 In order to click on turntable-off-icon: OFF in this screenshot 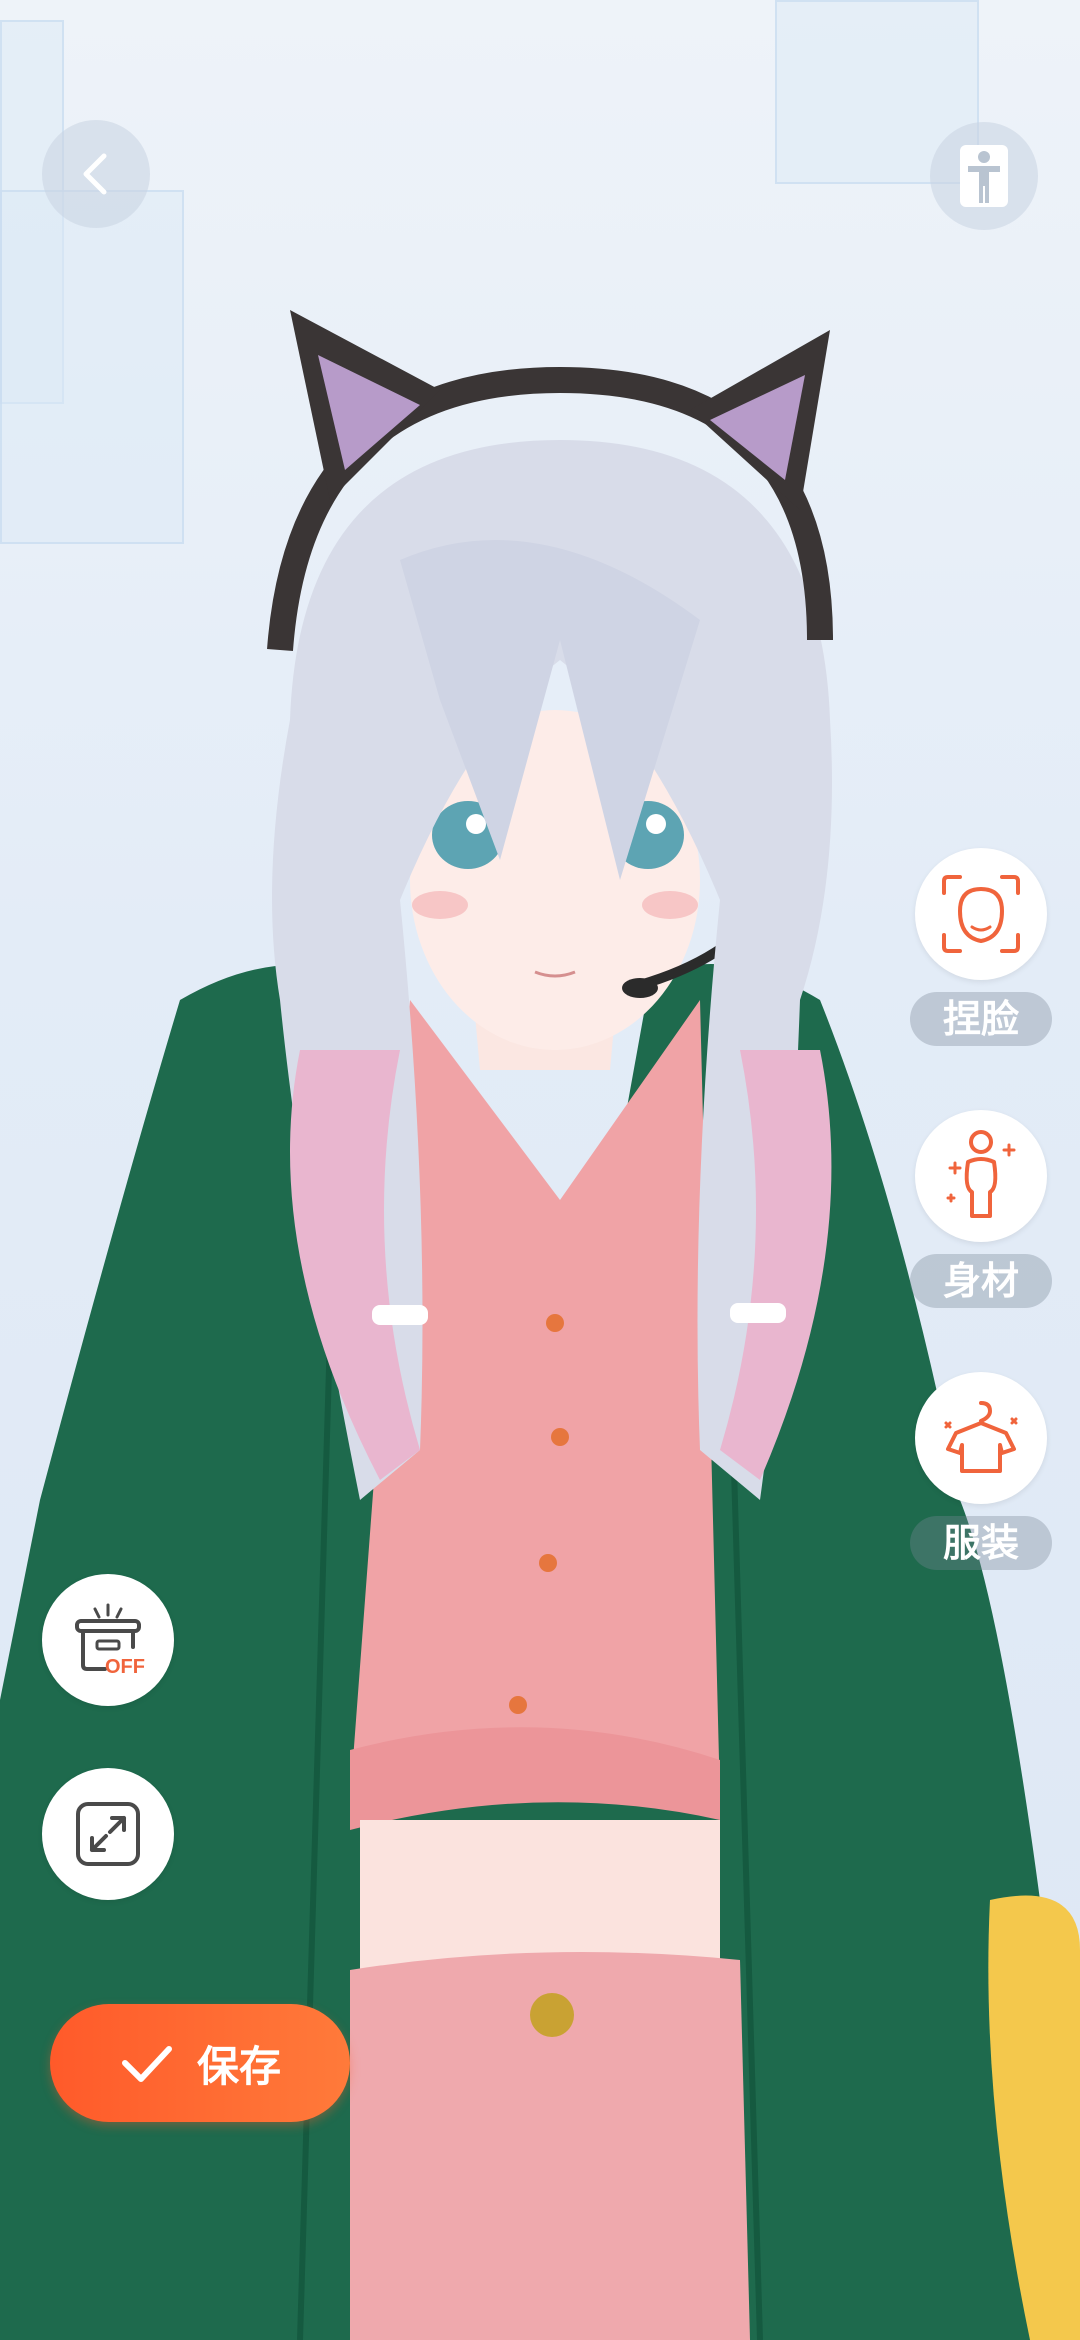, I will do `click(110, 1640)`.